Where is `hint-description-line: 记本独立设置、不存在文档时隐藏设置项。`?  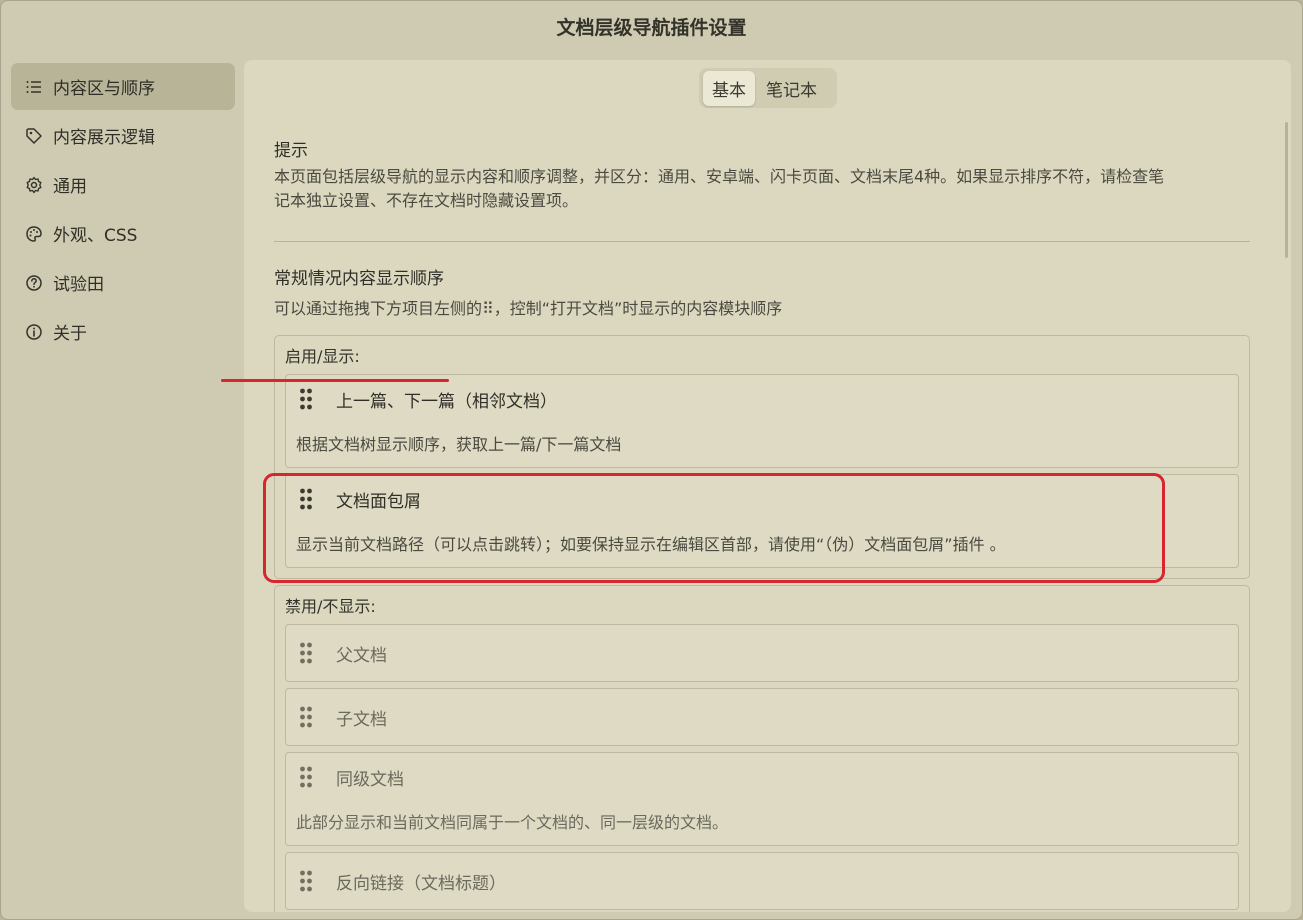 hint-description-line: 记本独立设置、不存在文档时隐藏设置项。 is located at coordinates (426, 200).